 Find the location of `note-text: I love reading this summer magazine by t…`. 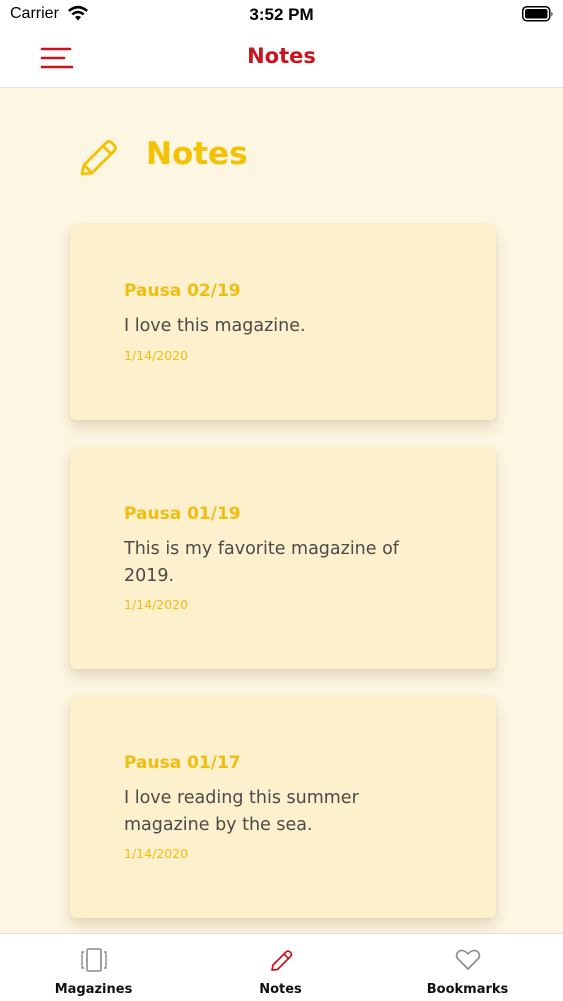

note-text: I love reading this summer magazine by t… is located at coordinates (241, 811).